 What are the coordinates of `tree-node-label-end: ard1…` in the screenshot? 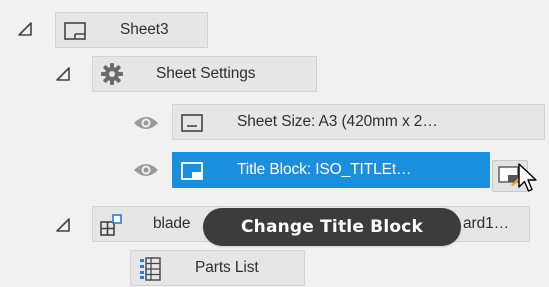 It's located at (486, 223).